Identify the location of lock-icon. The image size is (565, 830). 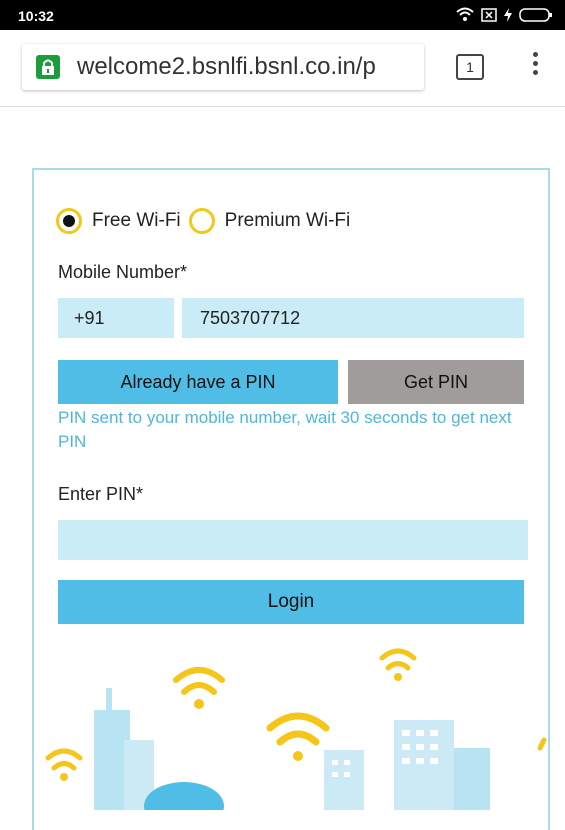
(48, 67).